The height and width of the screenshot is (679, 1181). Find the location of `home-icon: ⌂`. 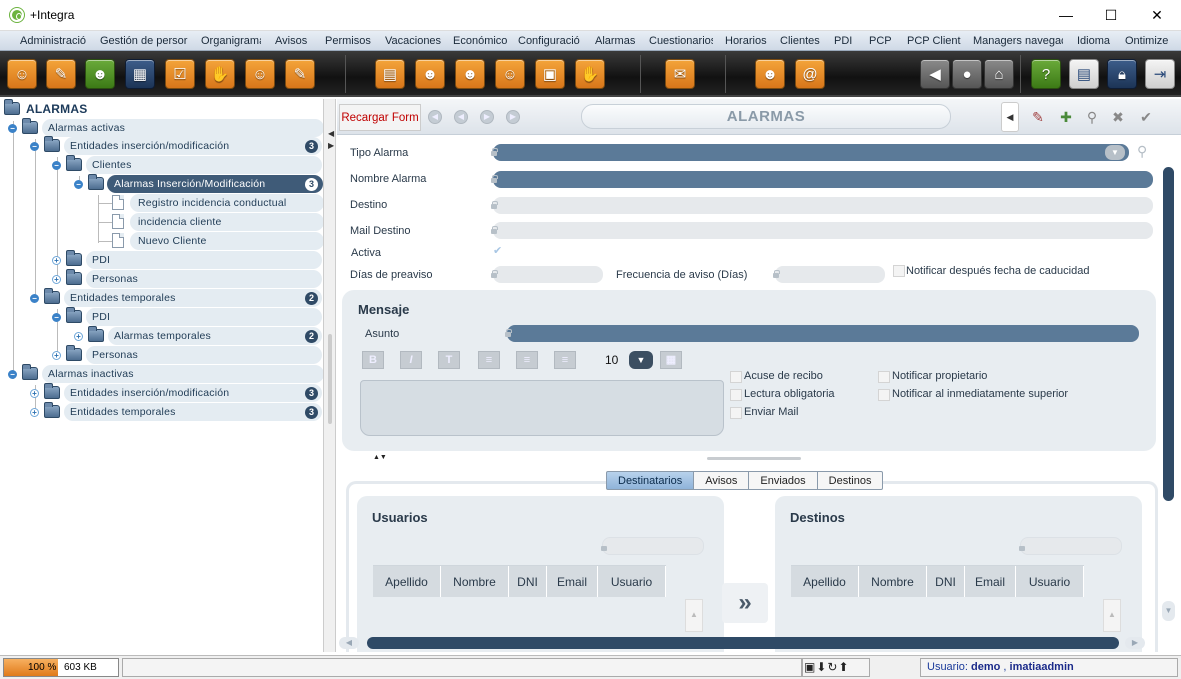

home-icon: ⌂ is located at coordinates (999, 74).